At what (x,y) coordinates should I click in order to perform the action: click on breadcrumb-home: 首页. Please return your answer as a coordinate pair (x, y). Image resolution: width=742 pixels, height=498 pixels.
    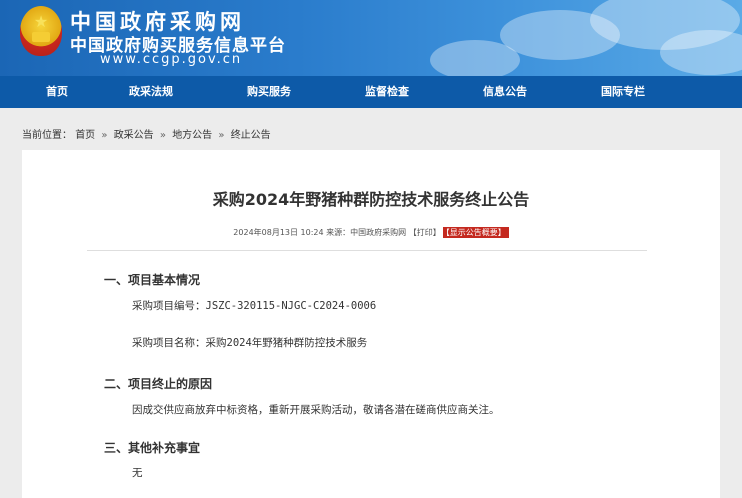
    Looking at the image, I should click on (85, 135).